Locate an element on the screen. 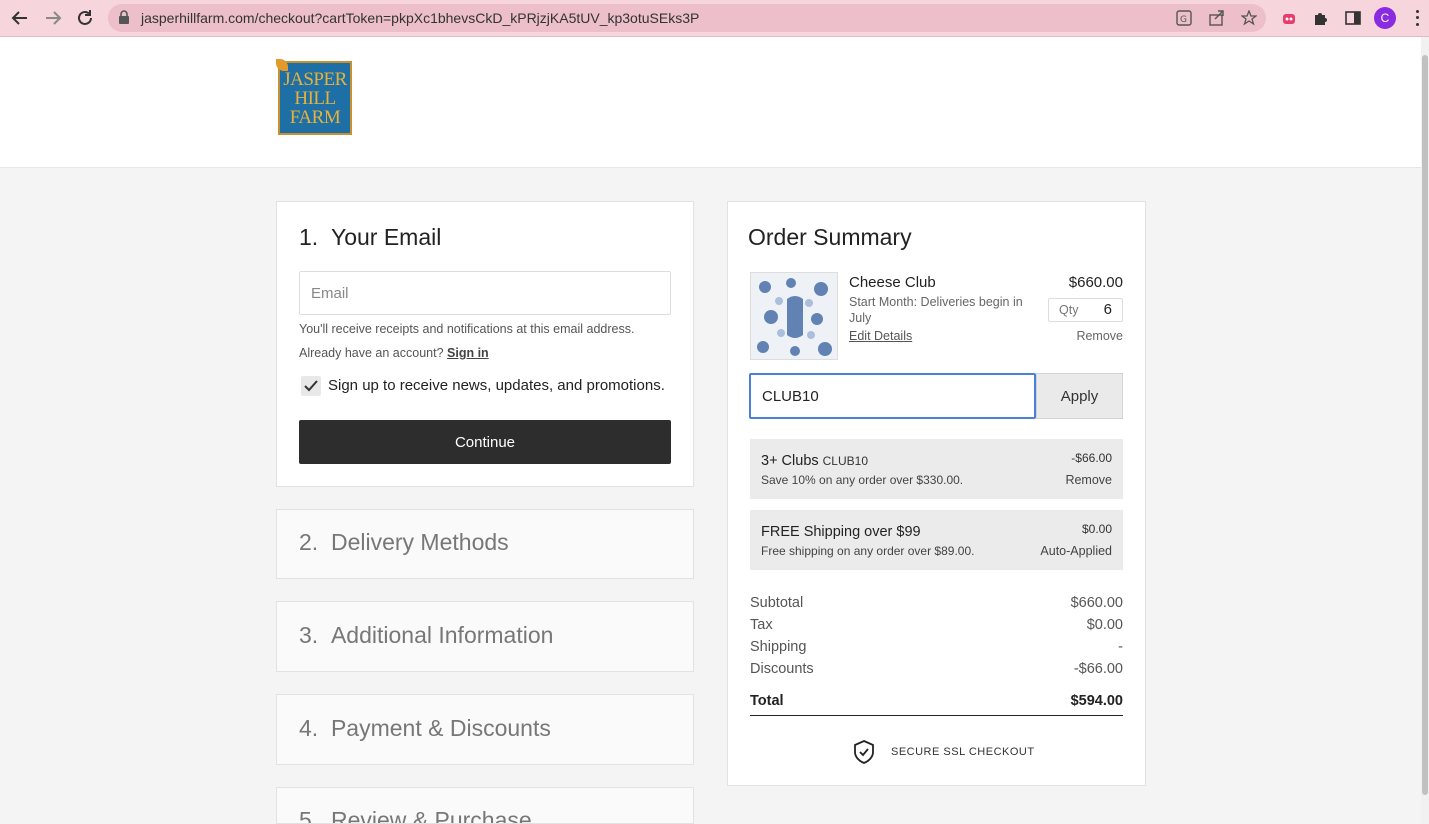  continue-button: Continue is located at coordinates (485, 442).